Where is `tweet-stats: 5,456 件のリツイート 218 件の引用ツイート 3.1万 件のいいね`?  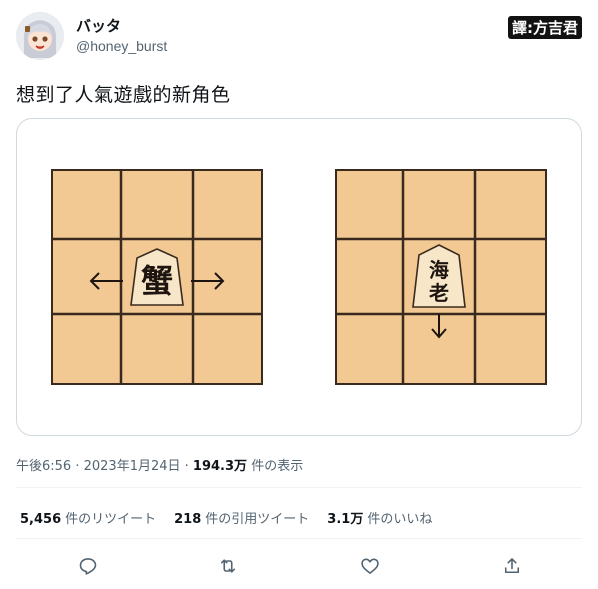 tweet-stats: 5,456 件のリツイート 218 件の引用ツイート 3.1万 件のいいね is located at coordinates (226, 517).